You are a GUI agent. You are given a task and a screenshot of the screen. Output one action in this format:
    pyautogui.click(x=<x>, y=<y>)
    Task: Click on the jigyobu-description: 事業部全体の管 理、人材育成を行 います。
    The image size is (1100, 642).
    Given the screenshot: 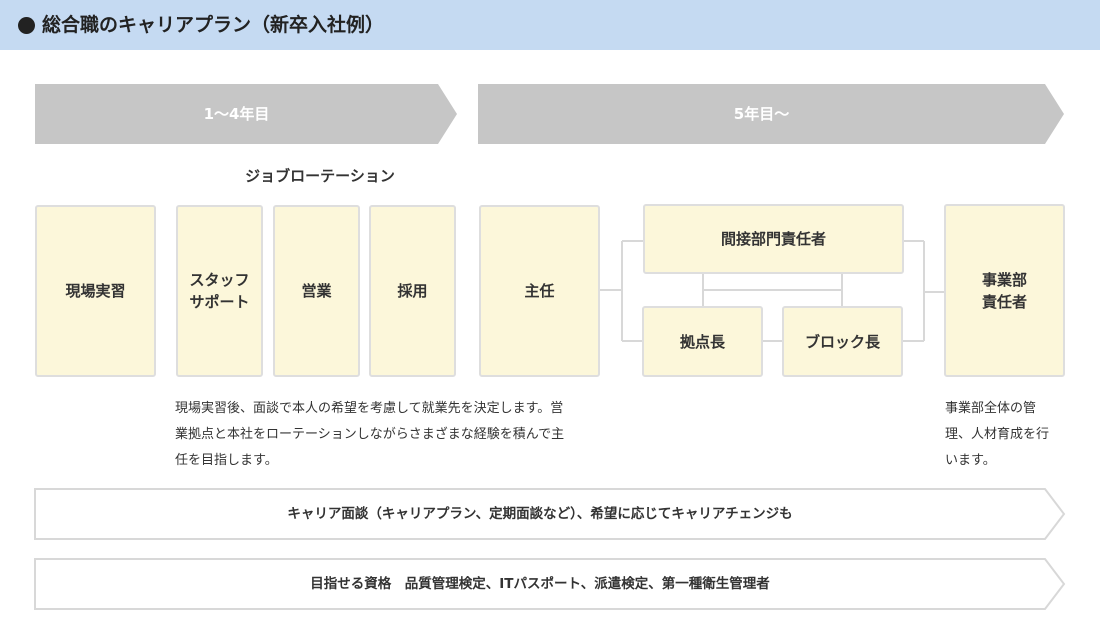 What is the action you would take?
    pyautogui.click(x=1015, y=435)
    